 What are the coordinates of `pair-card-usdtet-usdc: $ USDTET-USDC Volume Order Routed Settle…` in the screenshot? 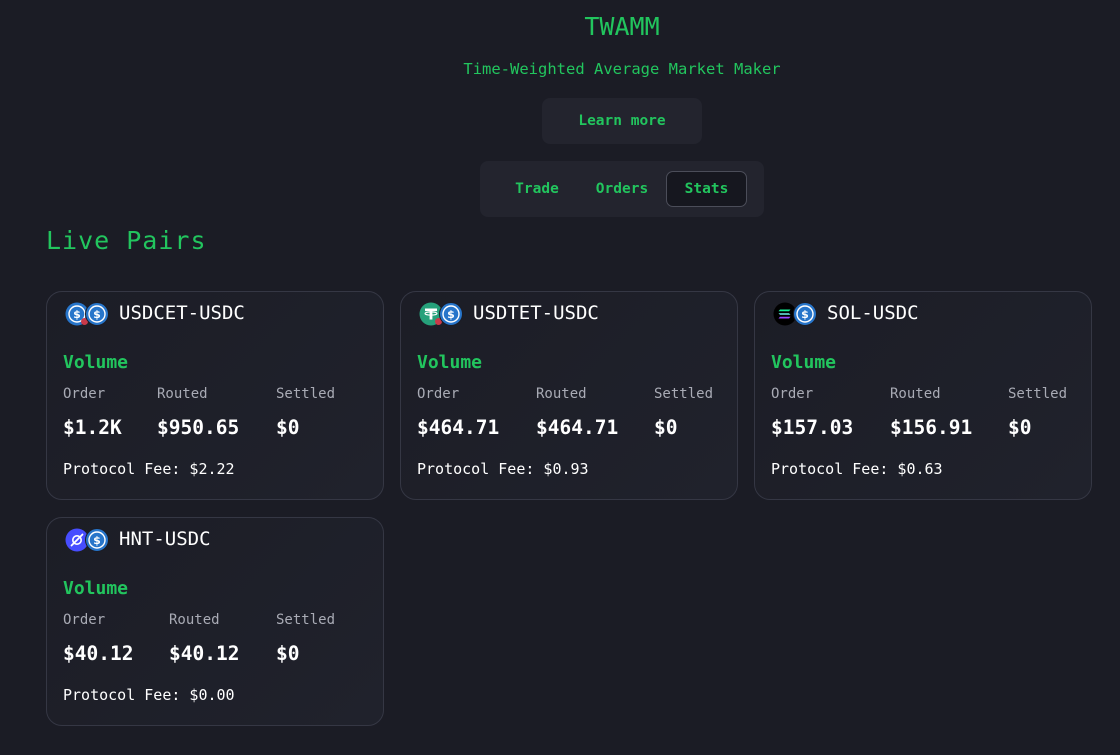 It's located at (569, 395).